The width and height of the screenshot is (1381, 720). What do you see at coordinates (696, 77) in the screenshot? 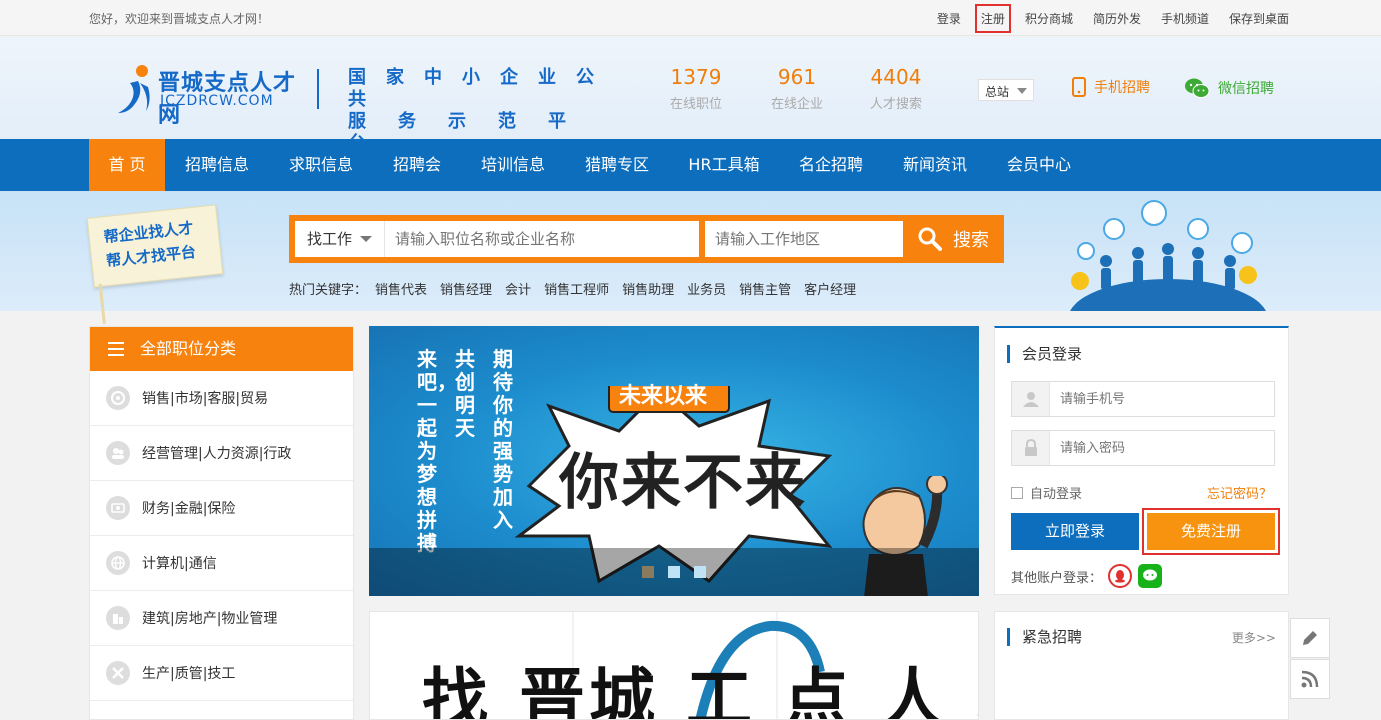
I see `stat-jobs-num: 1379` at bounding box center [696, 77].